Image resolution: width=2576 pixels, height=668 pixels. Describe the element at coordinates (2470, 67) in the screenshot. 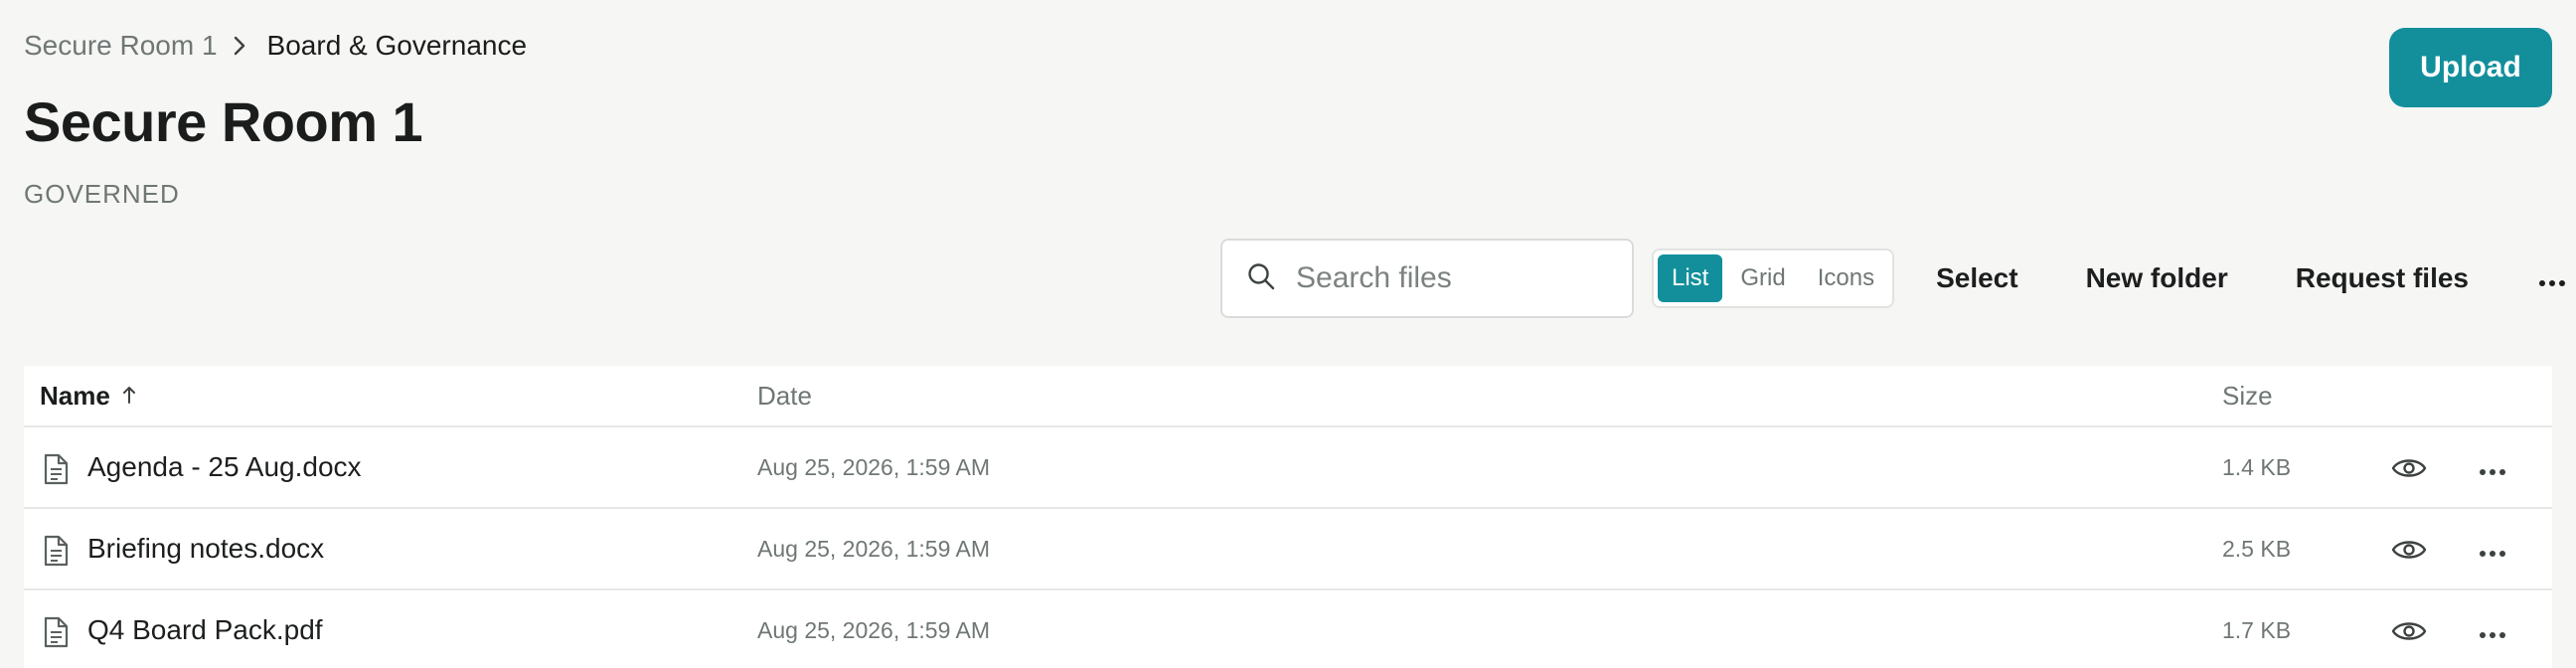

I see `upload-button: Upload` at that location.